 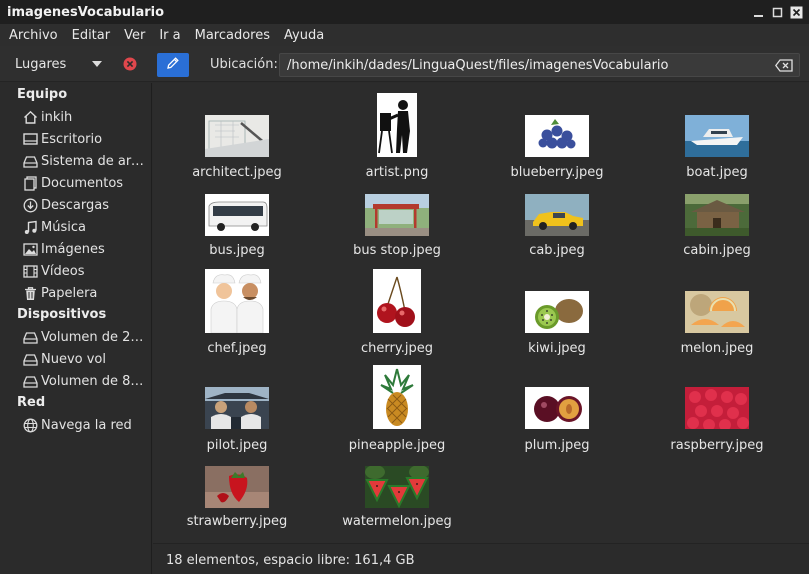 I want to click on sidebar-item: Papelera, so click(x=86, y=293).